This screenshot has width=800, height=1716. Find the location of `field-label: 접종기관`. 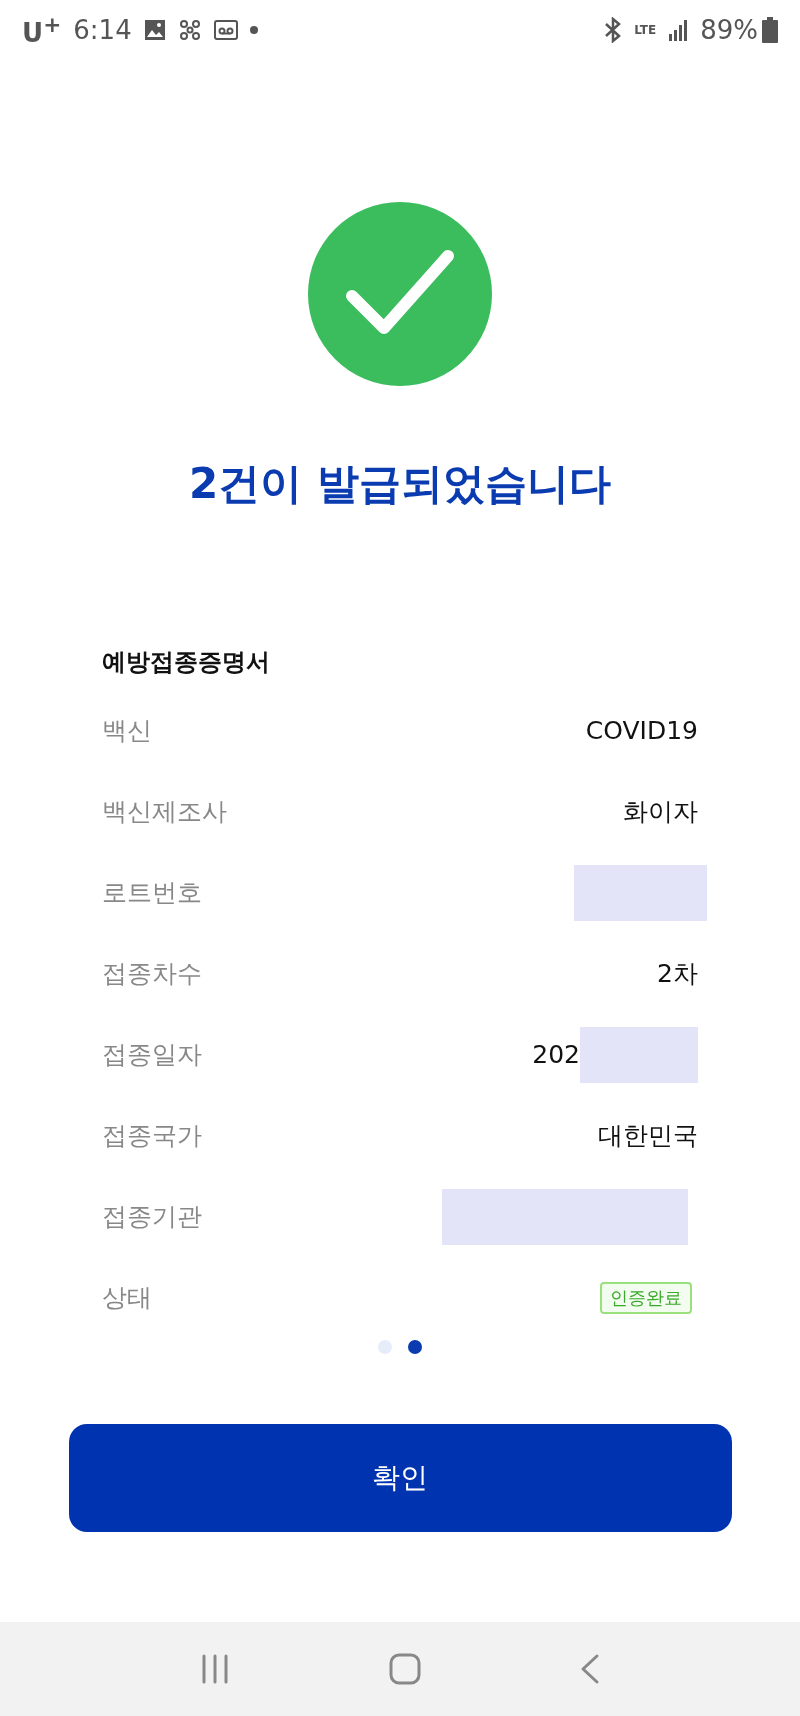

field-label: 접종기관 is located at coordinates (152, 1217).